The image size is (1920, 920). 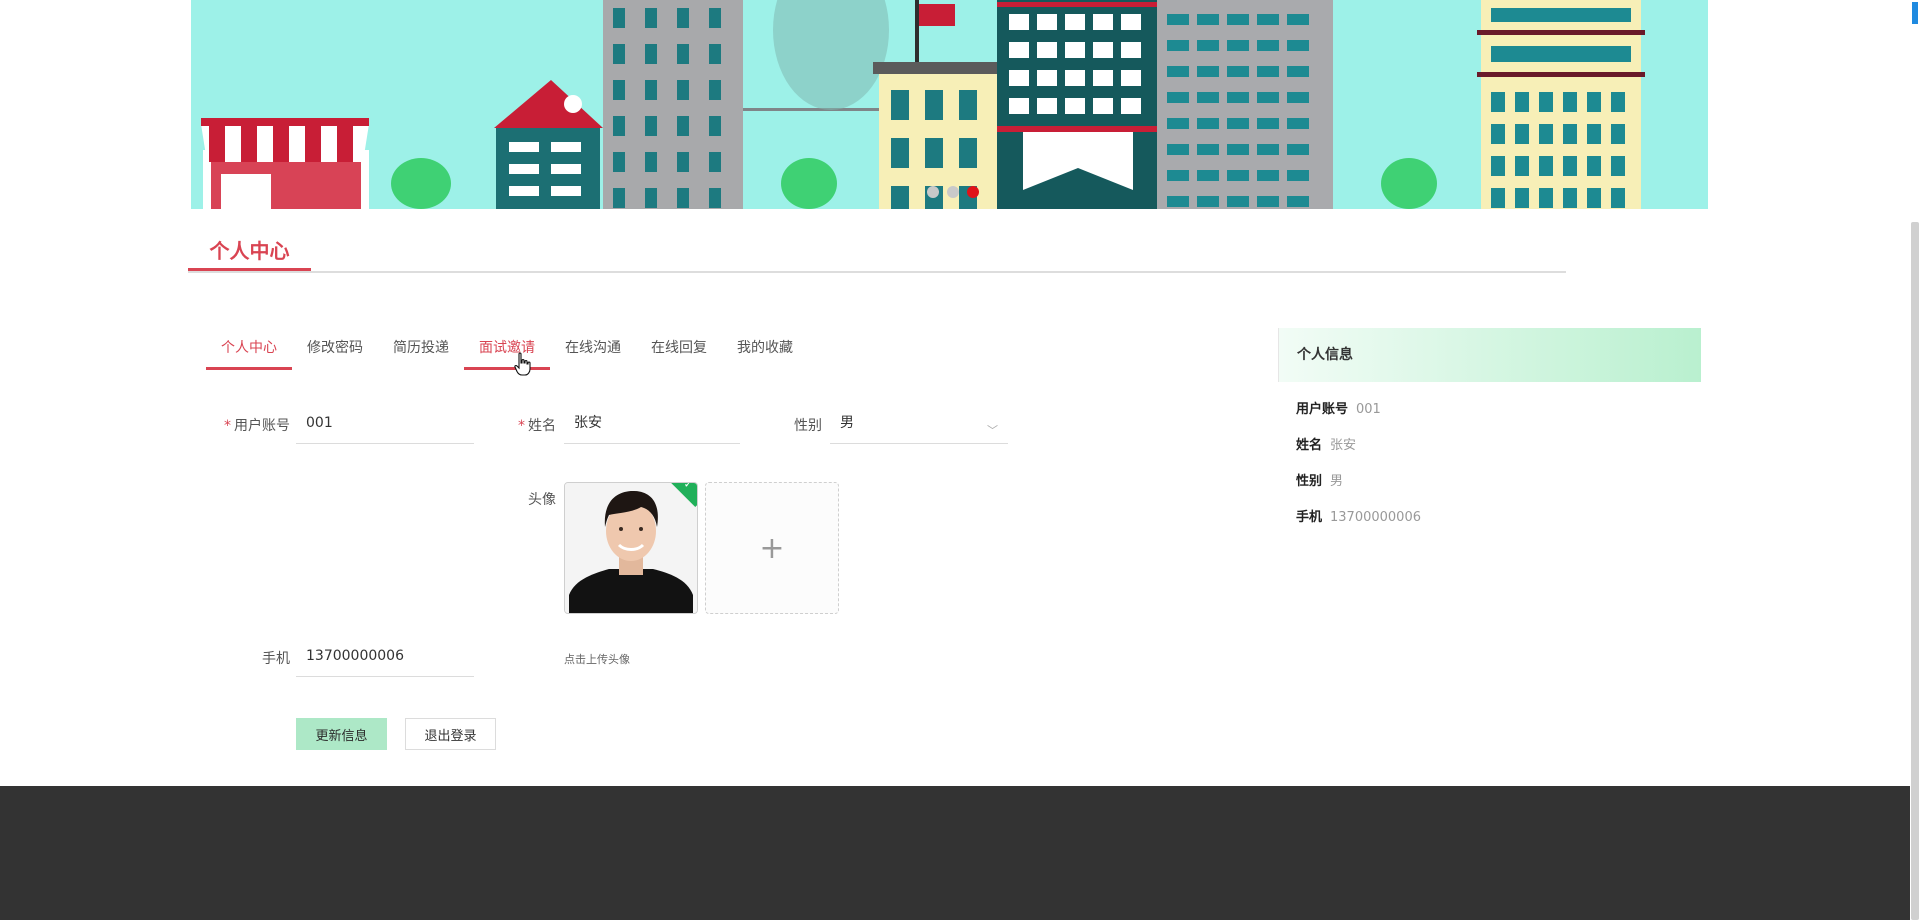 I want to click on tab-change-password: 修改密码, so click(x=335, y=353).